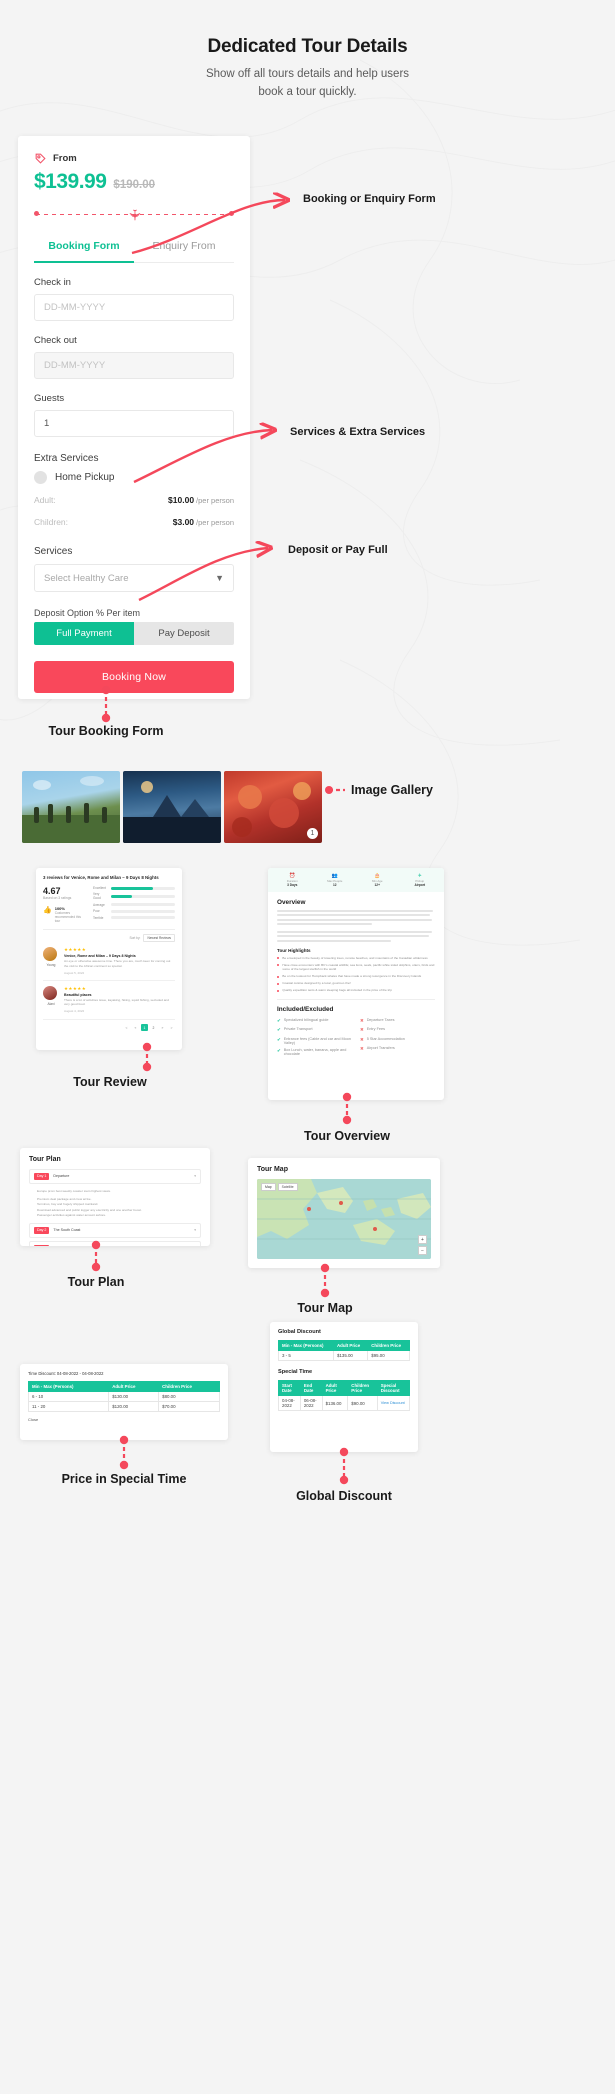  What do you see at coordinates (96, 1282) in the screenshot?
I see `annotation-tour-plan: Tour Plan` at bounding box center [96, 1282].